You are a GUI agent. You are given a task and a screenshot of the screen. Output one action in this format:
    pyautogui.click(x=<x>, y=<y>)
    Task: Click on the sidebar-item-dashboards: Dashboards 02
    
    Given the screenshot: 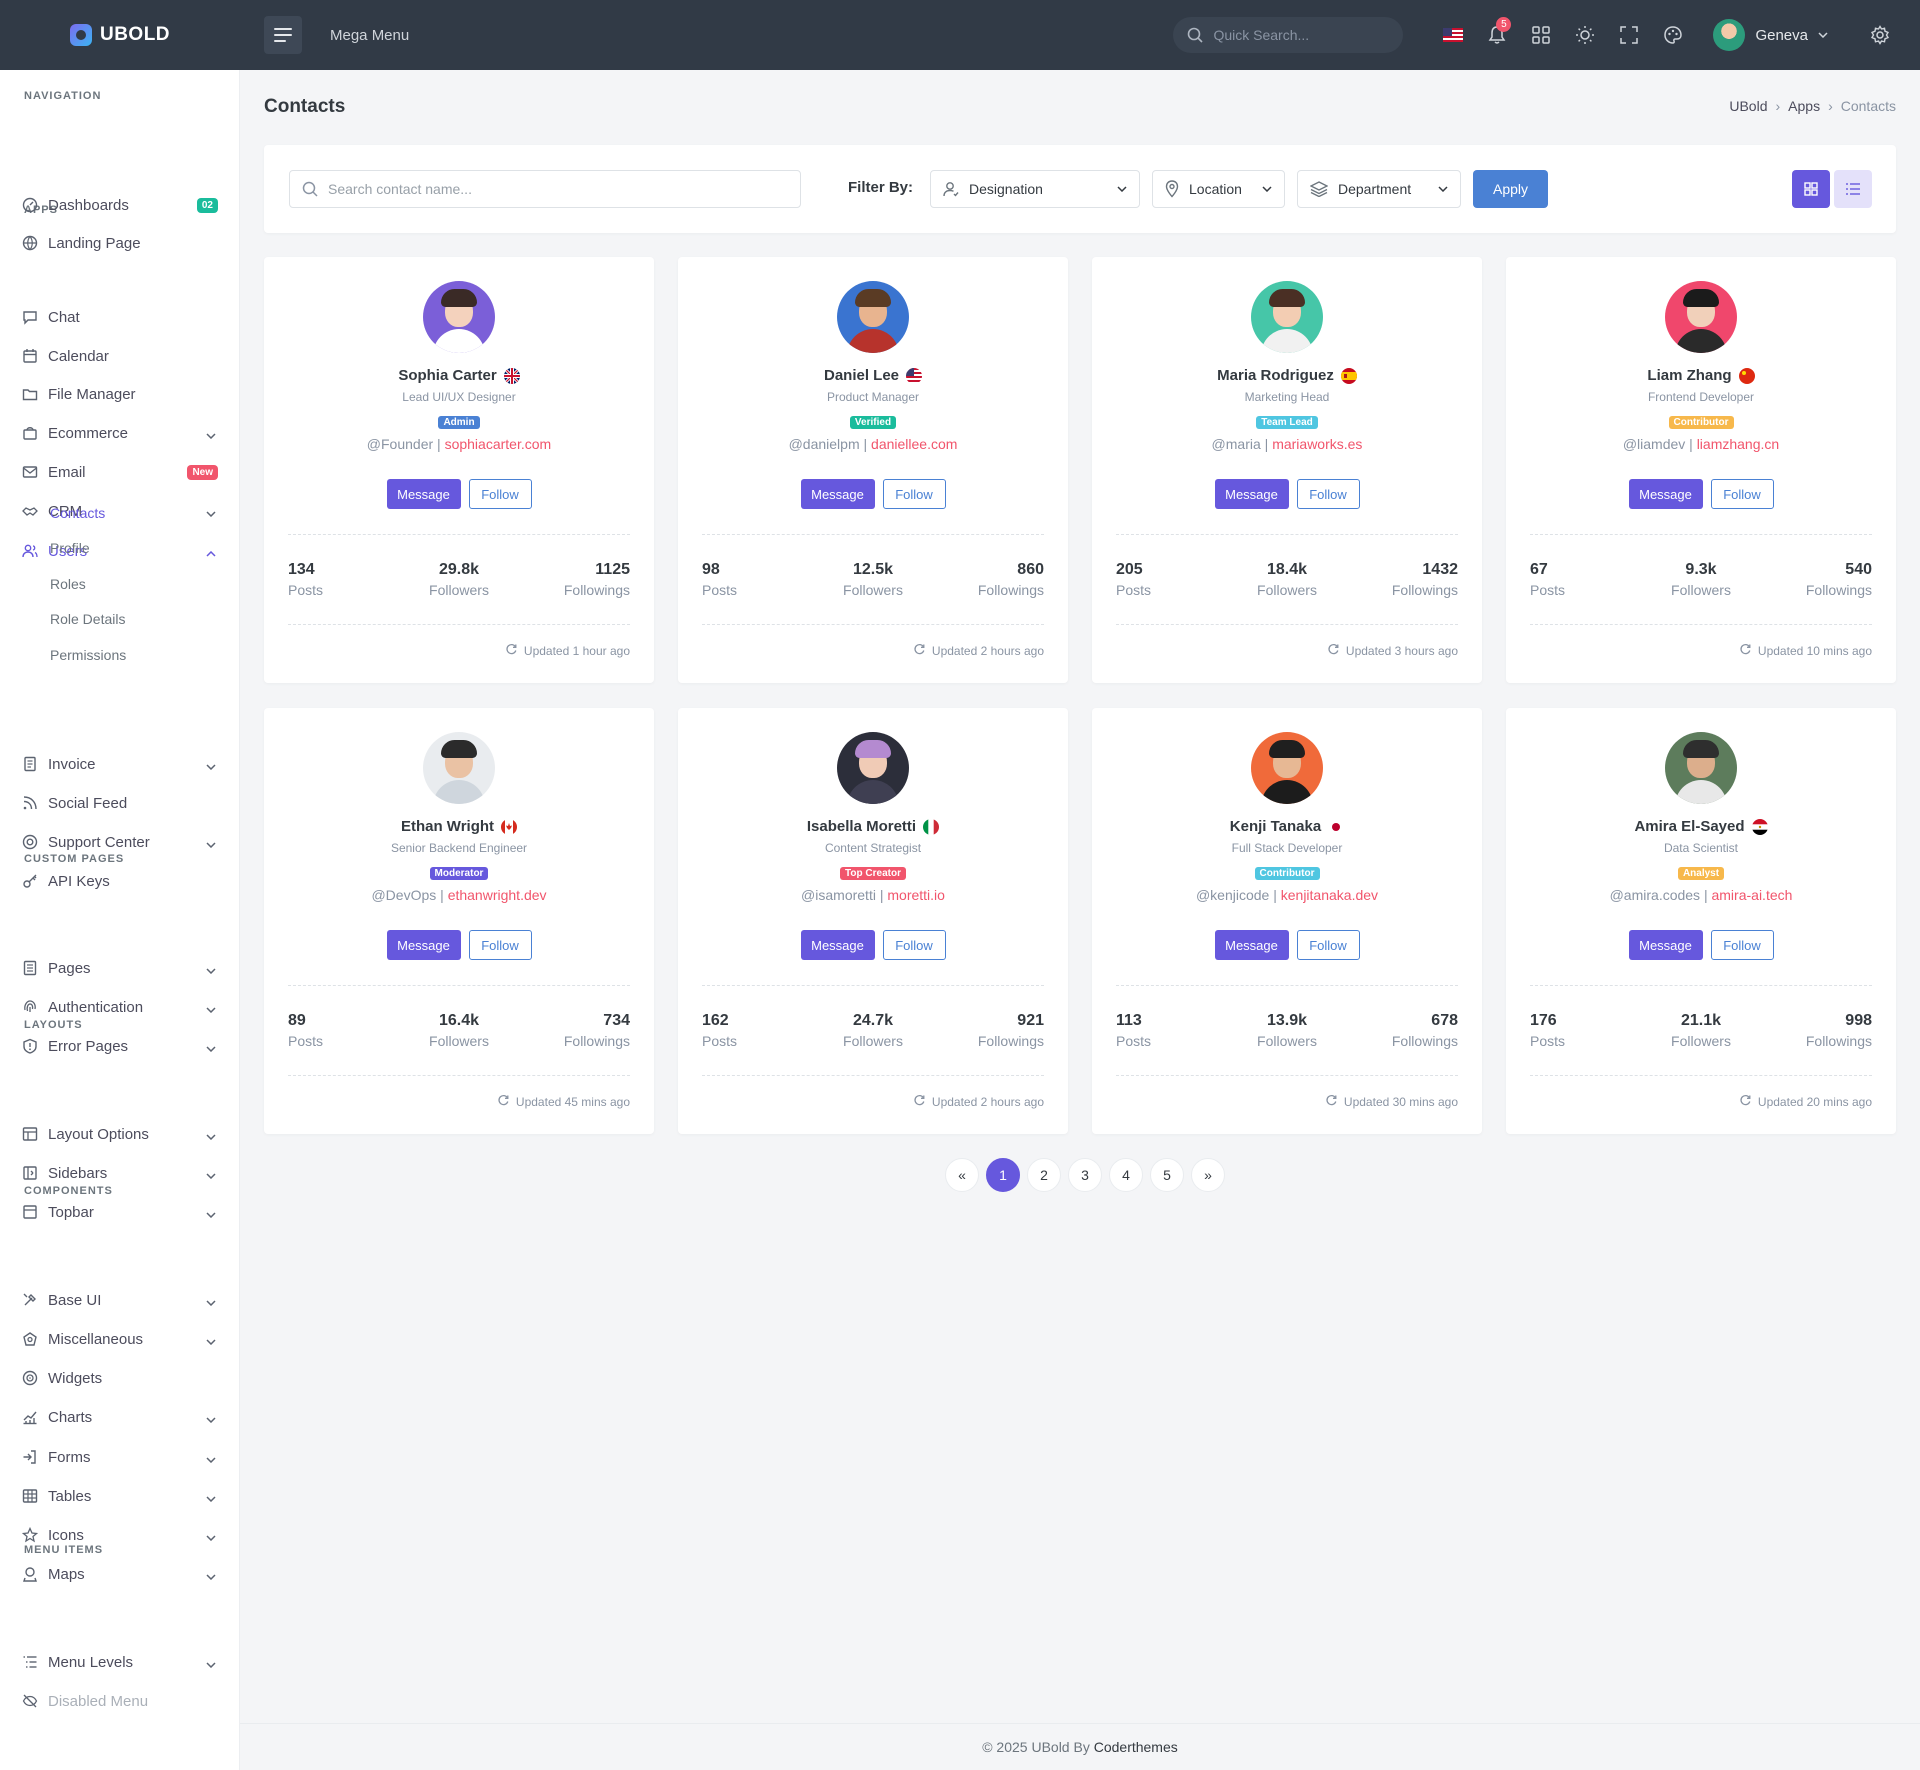 What is the action you would take?
    pyautogui.click(x=120, y=205)
    